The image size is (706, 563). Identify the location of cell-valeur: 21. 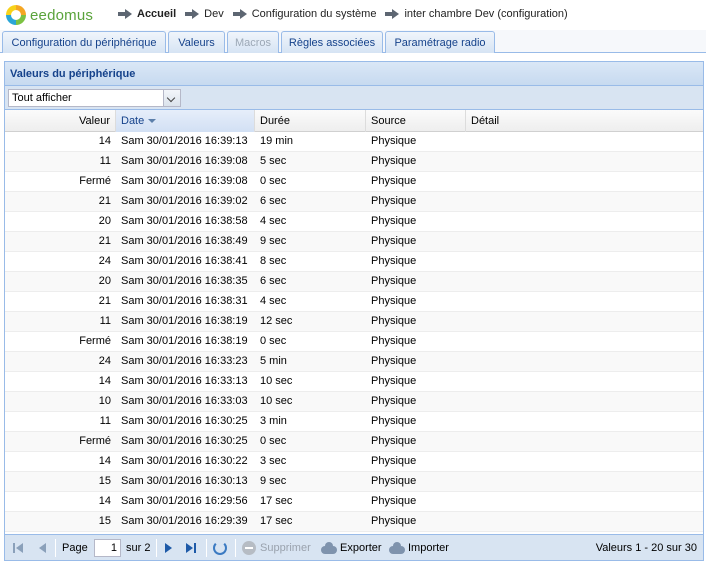
(104, 241).